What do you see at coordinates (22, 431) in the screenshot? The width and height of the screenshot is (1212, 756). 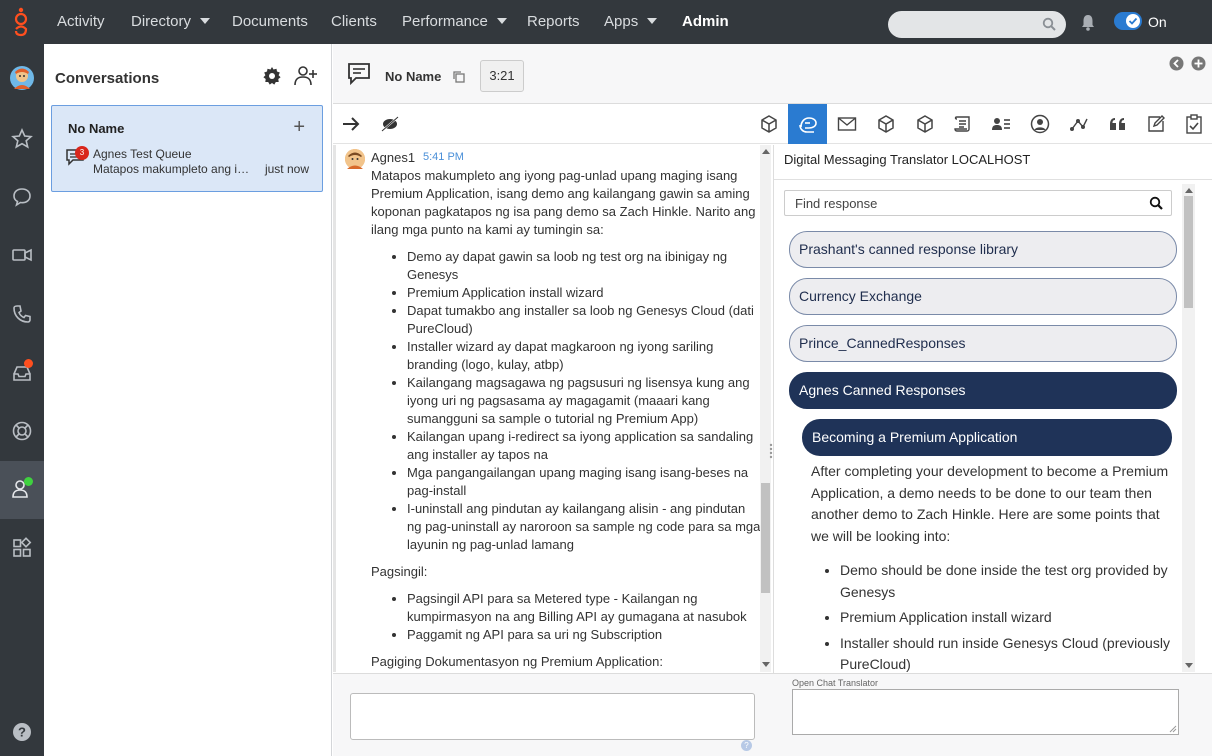 I see `support-lifebuoy-icon` at bounding box center [22, 431].